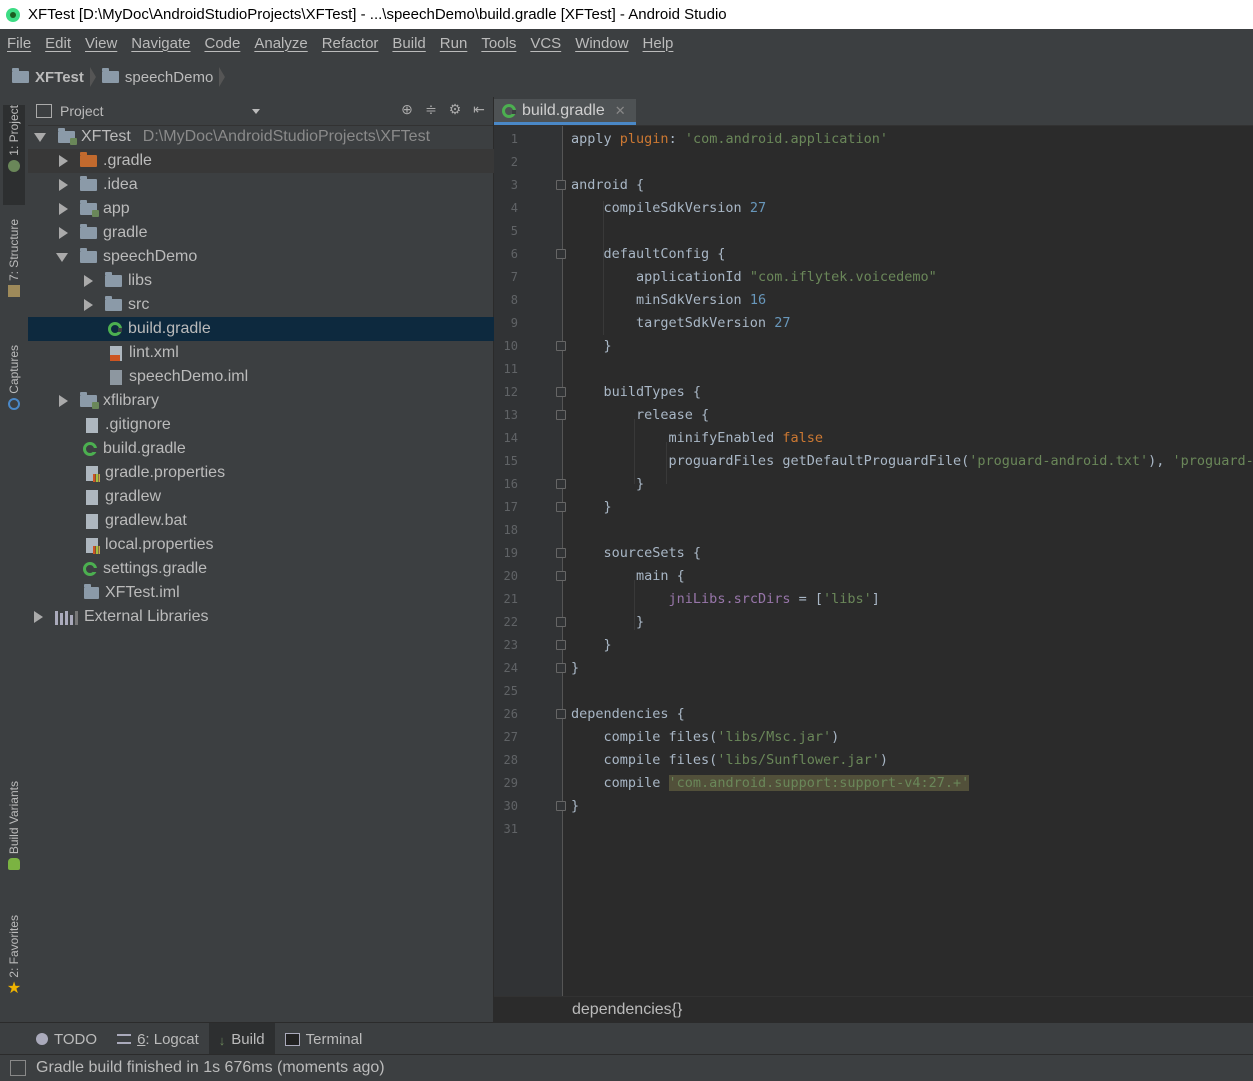  I want to click on toggle-tool-windows-icon, so click(18, 1068).